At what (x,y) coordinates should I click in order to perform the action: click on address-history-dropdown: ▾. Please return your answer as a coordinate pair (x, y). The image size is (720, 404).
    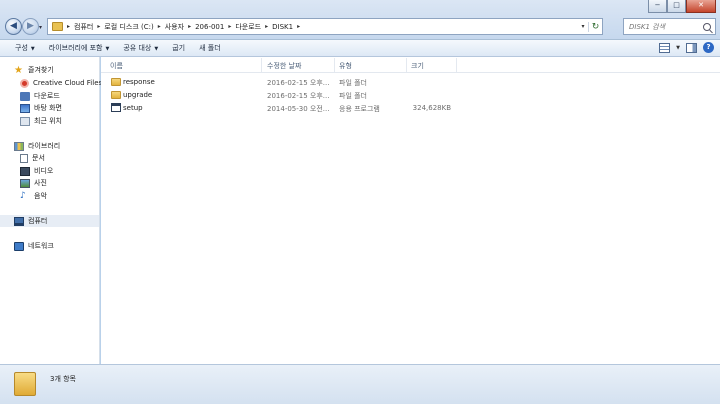
    Looking at the image, I should click on (583, 26).